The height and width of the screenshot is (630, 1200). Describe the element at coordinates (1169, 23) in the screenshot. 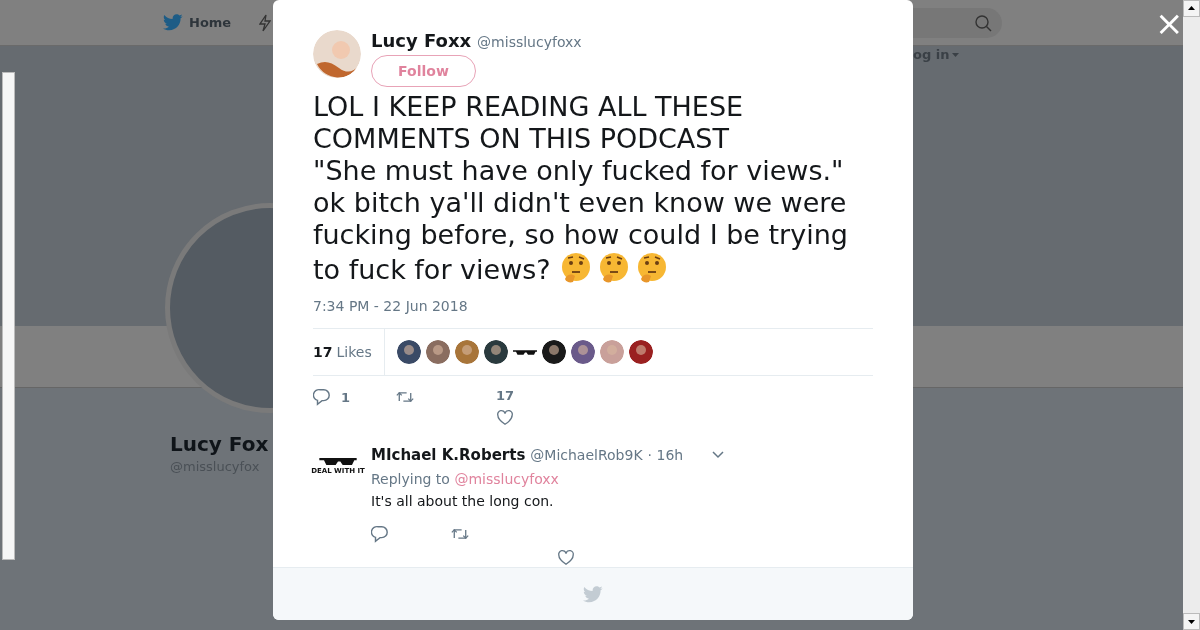

I see `close-button: ×` at that location.